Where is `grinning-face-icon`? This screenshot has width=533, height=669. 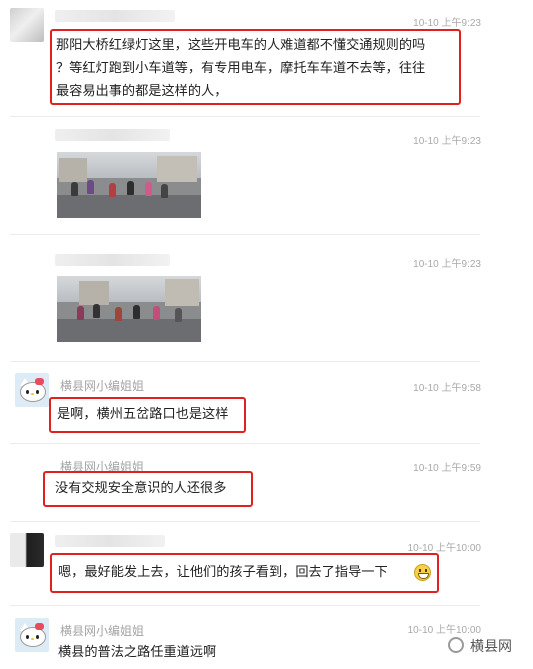
grinning-face-icon is located at coordinates (422, 572).